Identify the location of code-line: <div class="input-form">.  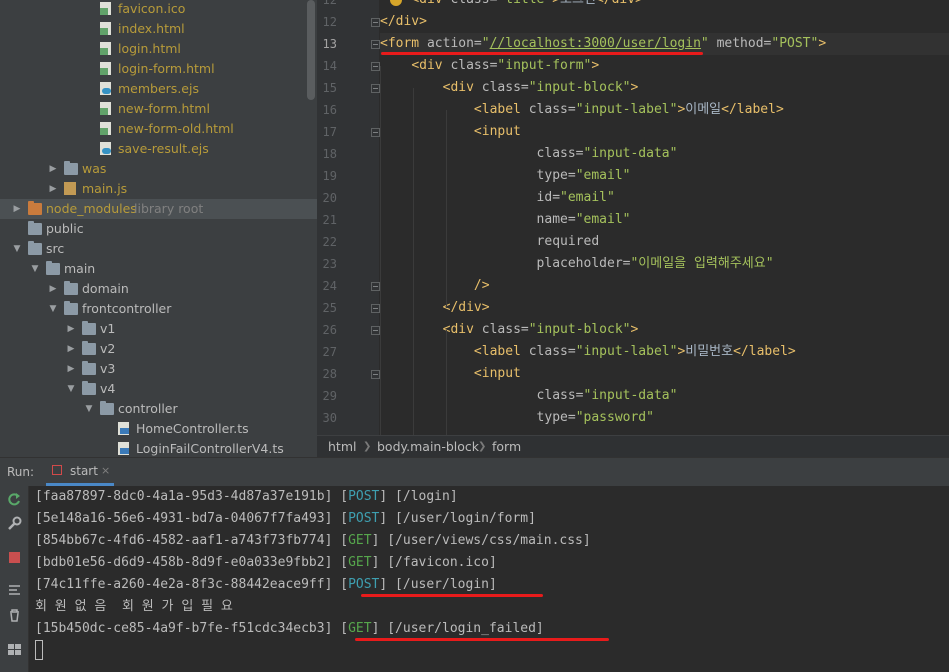
(664, 66).